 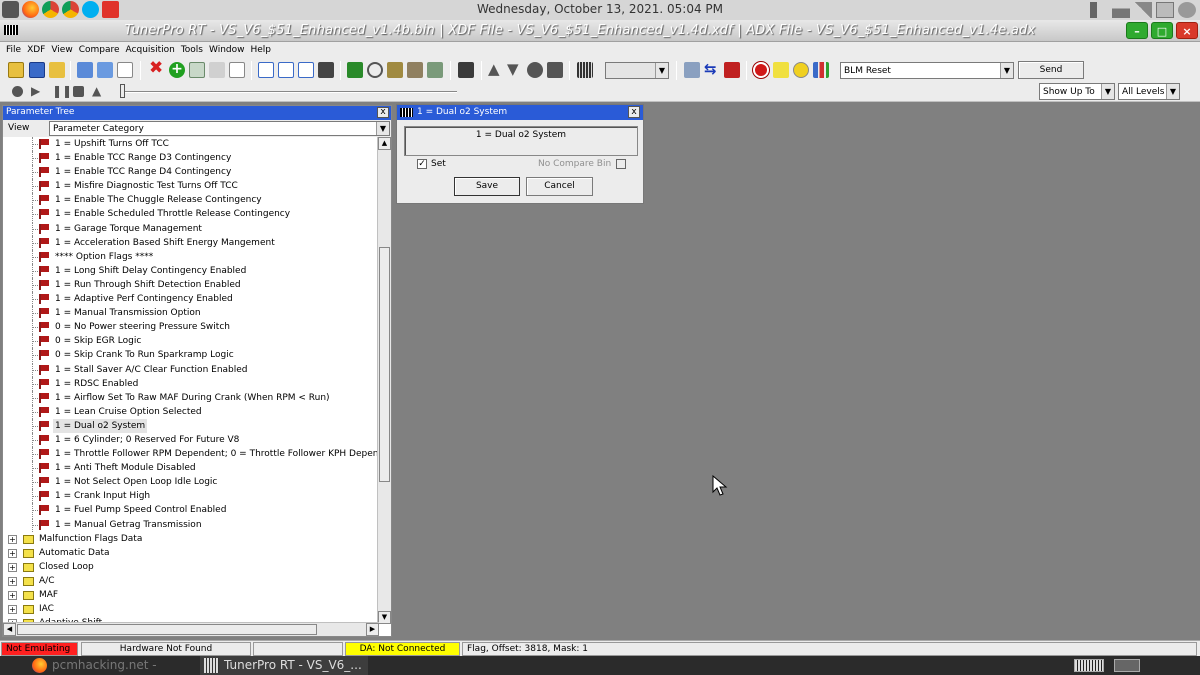 What do you see at coordinates (37, 70) in the screenshot?
I see `save-icon` at bounding box center [37, 70].